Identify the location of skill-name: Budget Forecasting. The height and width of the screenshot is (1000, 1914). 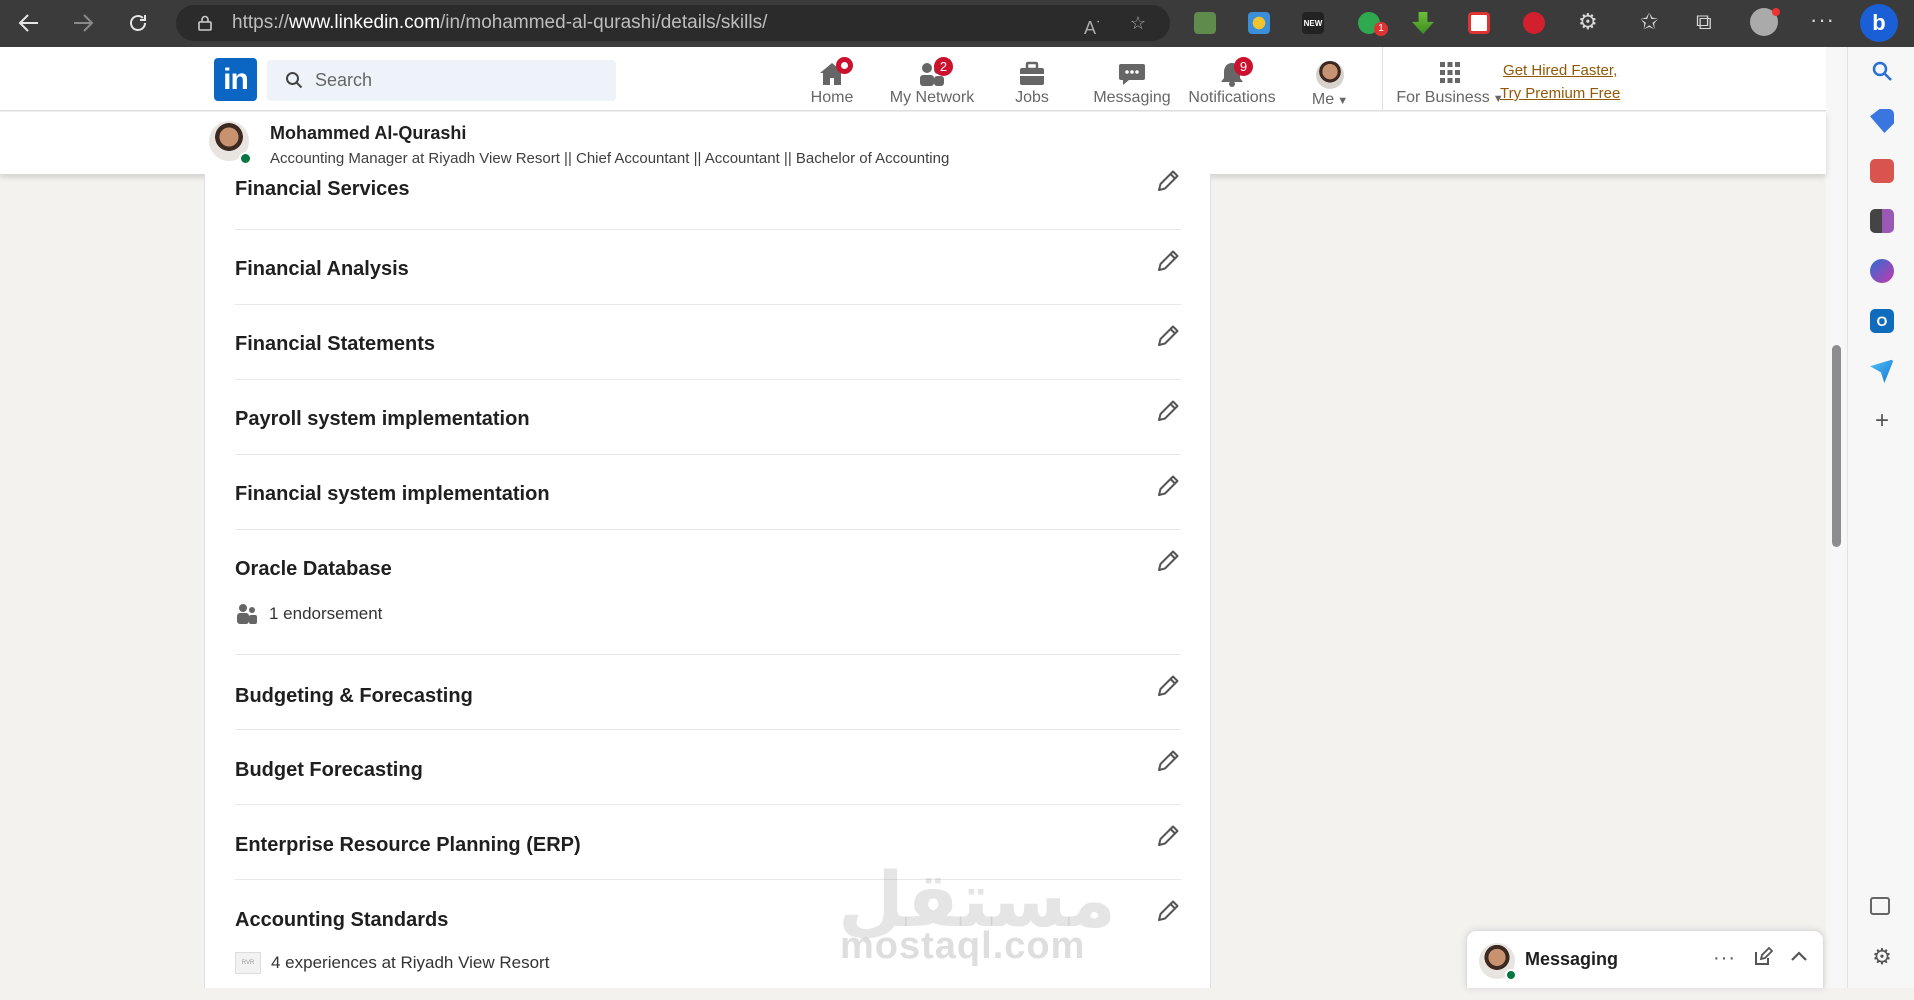
(329, 770).